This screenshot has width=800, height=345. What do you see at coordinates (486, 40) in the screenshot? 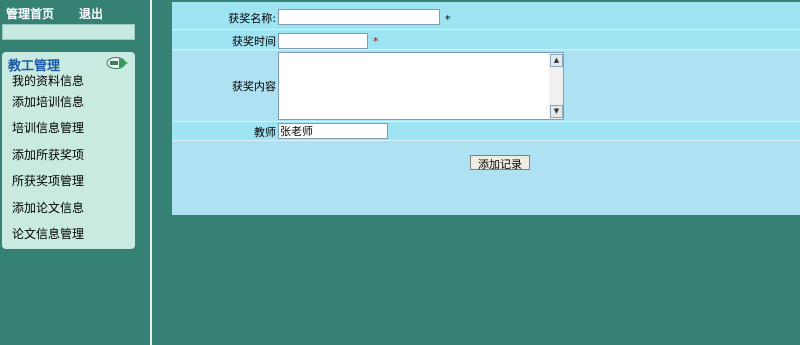
I see `award-time-row: 获奖时间 *` at bounding box center [486, 40].